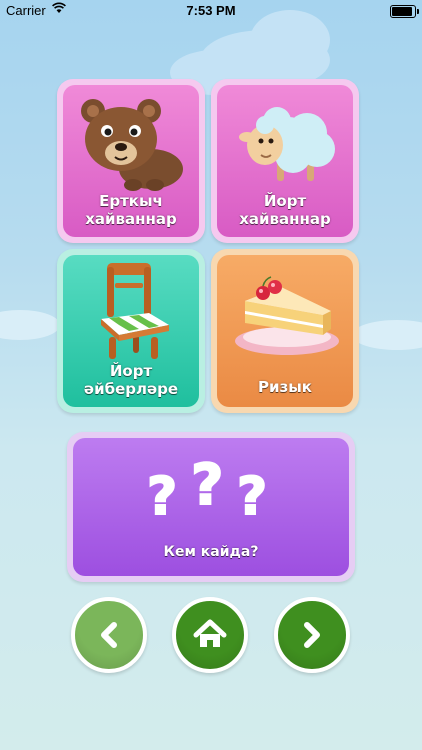 This screenshot has width=422, height=750. I want to click on battery-level, so click(402, 11).